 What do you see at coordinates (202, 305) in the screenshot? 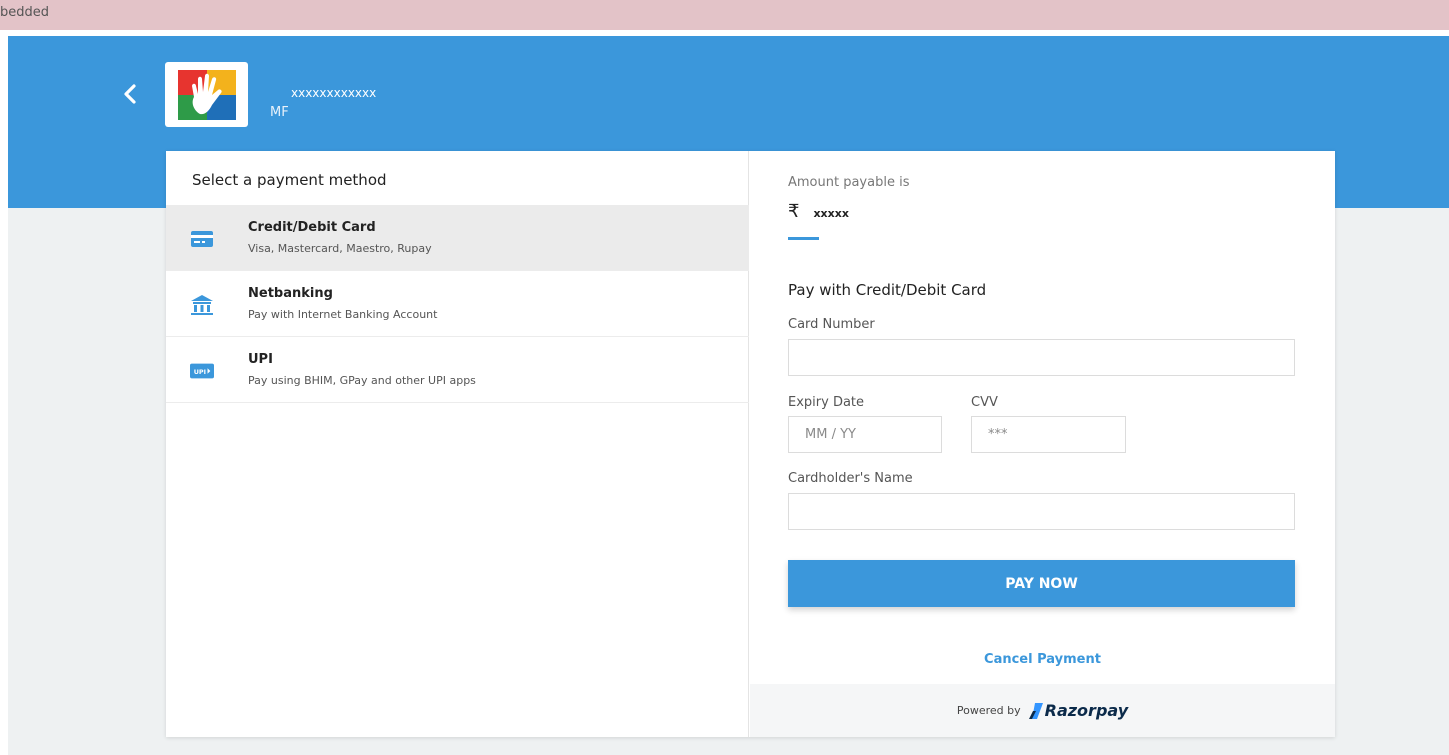
I see `bank-icon` at bounding box center [202, 305].